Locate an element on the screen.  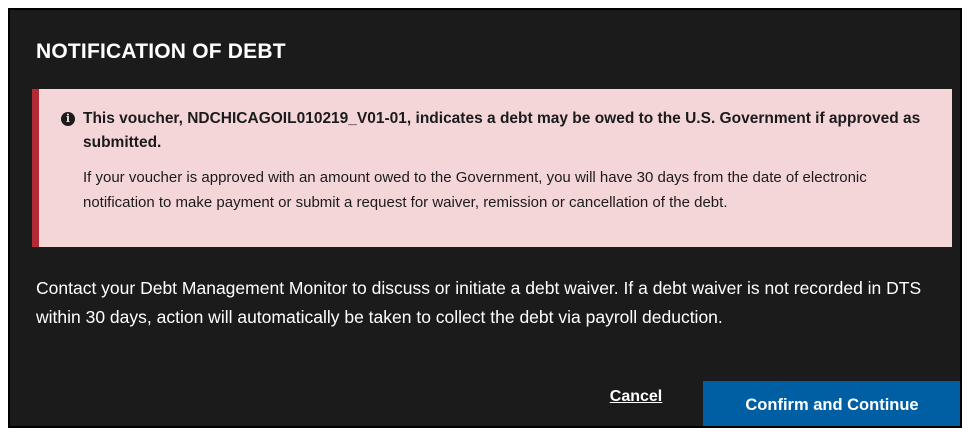
dialog-title: NOTIFICATION OF DEBT is located at coordinates (161, 51).